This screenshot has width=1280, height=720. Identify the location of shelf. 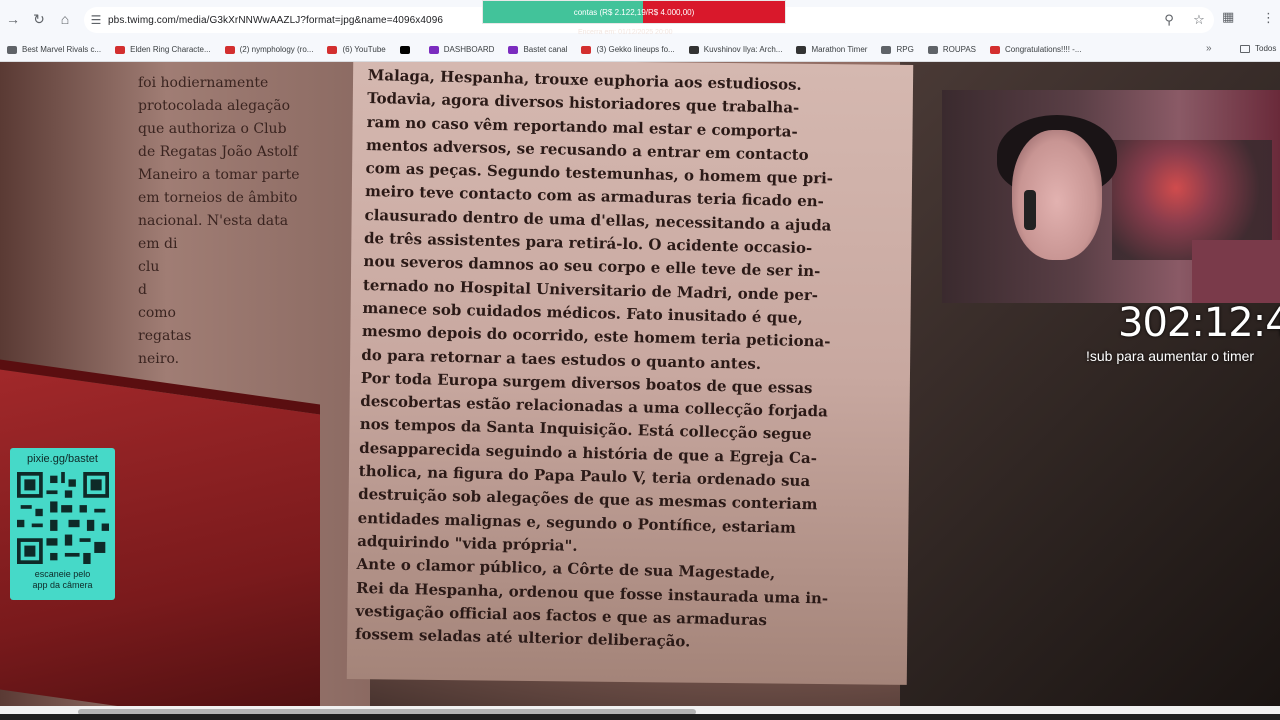
(1236, 271).